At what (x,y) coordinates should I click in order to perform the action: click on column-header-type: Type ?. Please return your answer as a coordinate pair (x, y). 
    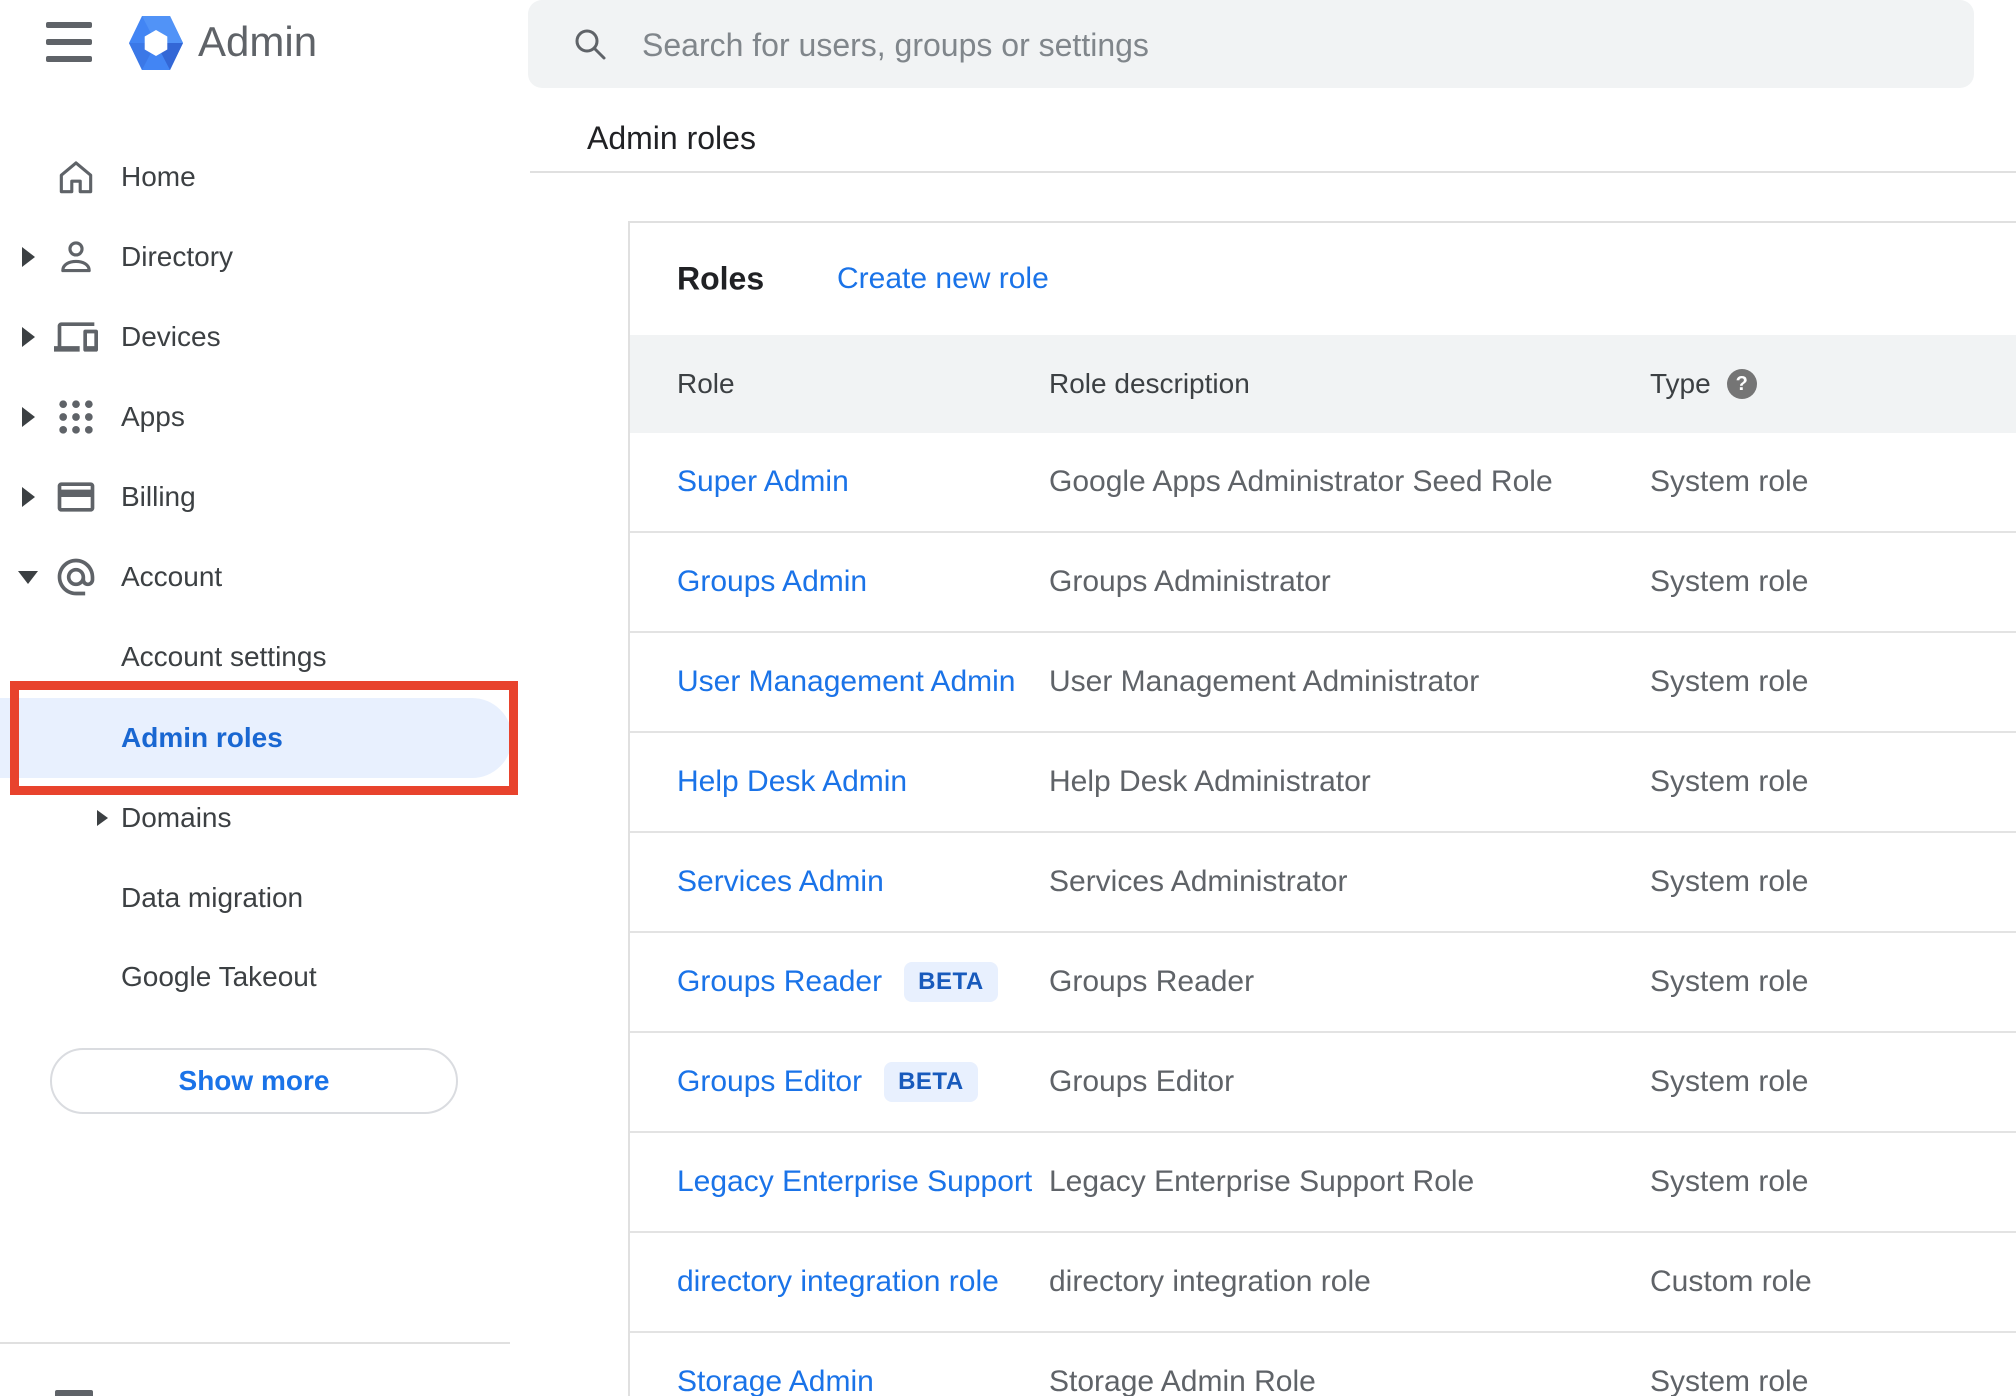
    Looking at the image, I should click on (1703, 384).